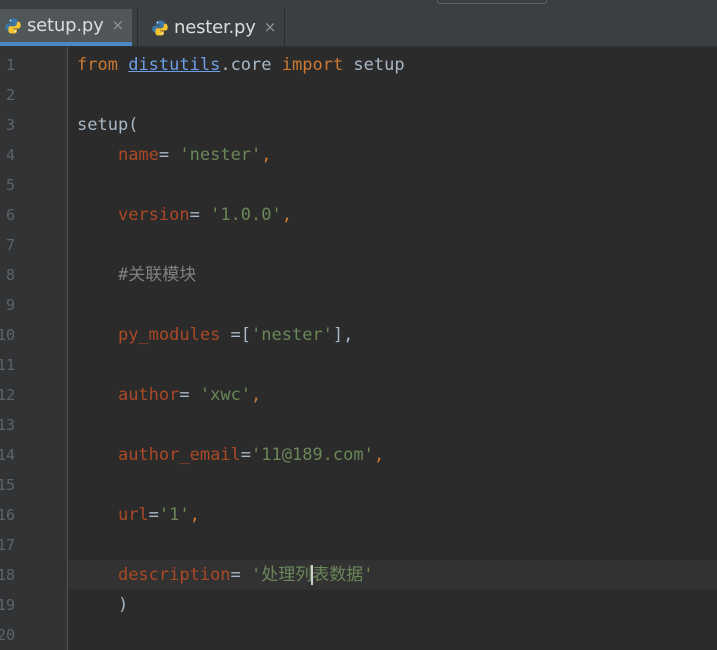 This screenshot has width=717, height=650. Describe the element at coordinates (215, 27) in the screenshot. I see `tab-label: nester.py` at that location.